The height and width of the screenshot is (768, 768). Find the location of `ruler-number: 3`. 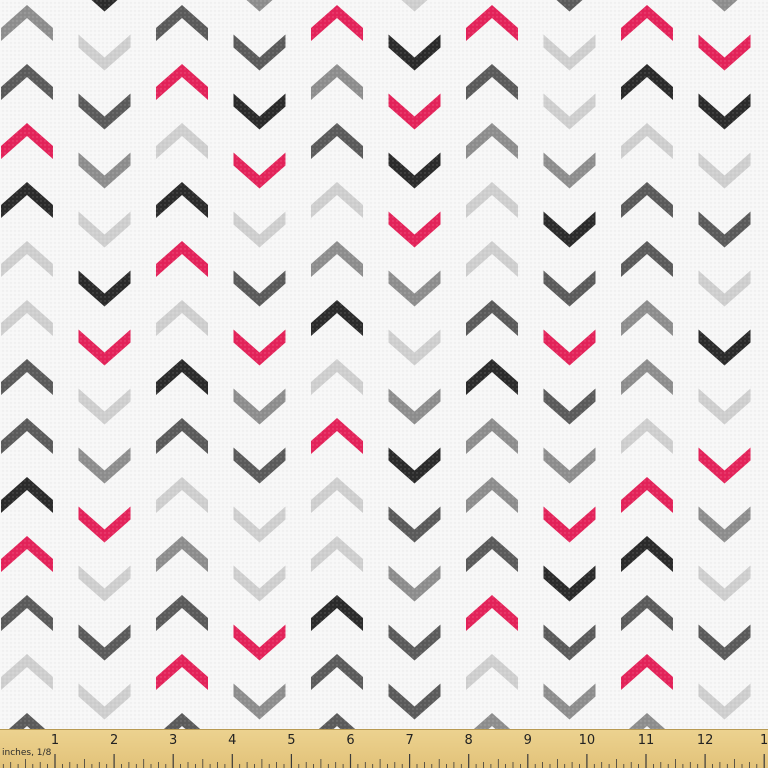

ruler-number: 3 is located at coordinates (173, 740).